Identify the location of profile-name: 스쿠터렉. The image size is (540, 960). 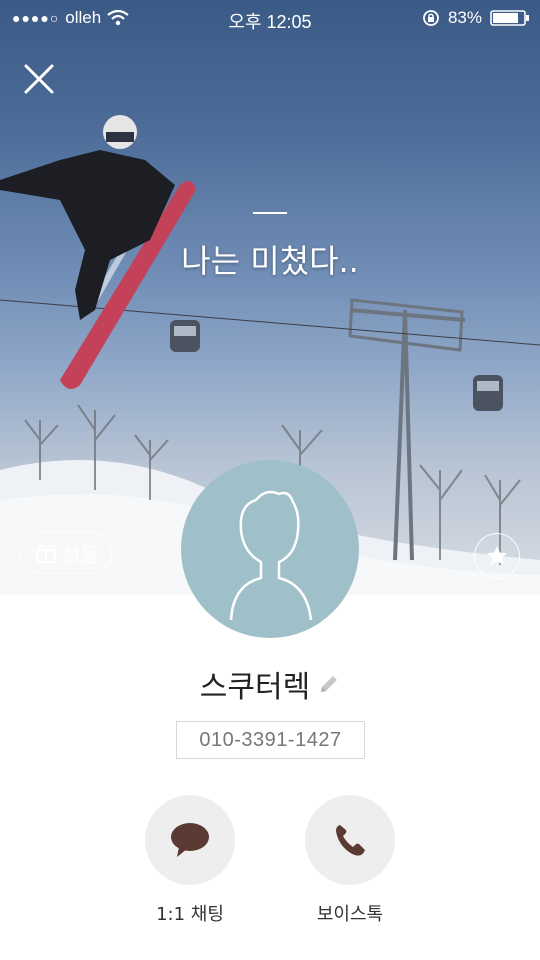
(255, 687).